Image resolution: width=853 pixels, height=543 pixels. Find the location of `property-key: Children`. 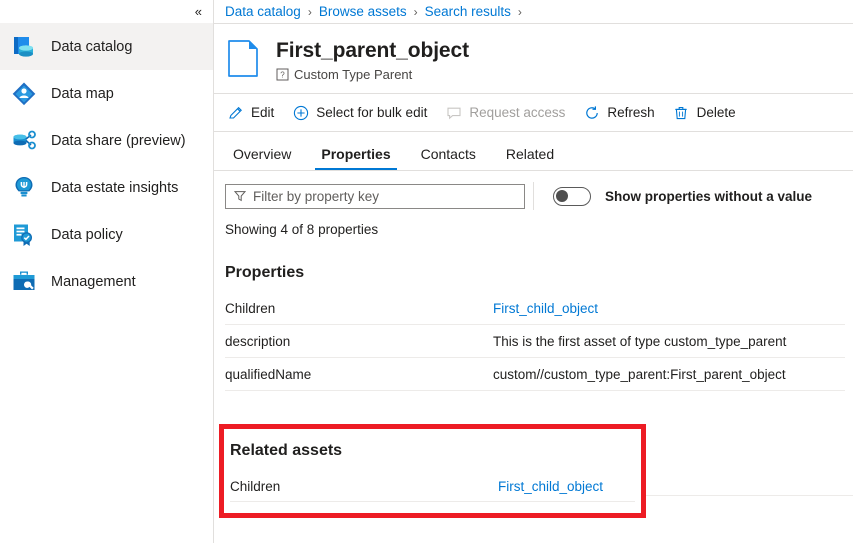

property-key: Children is located at coordinates (250, 308).